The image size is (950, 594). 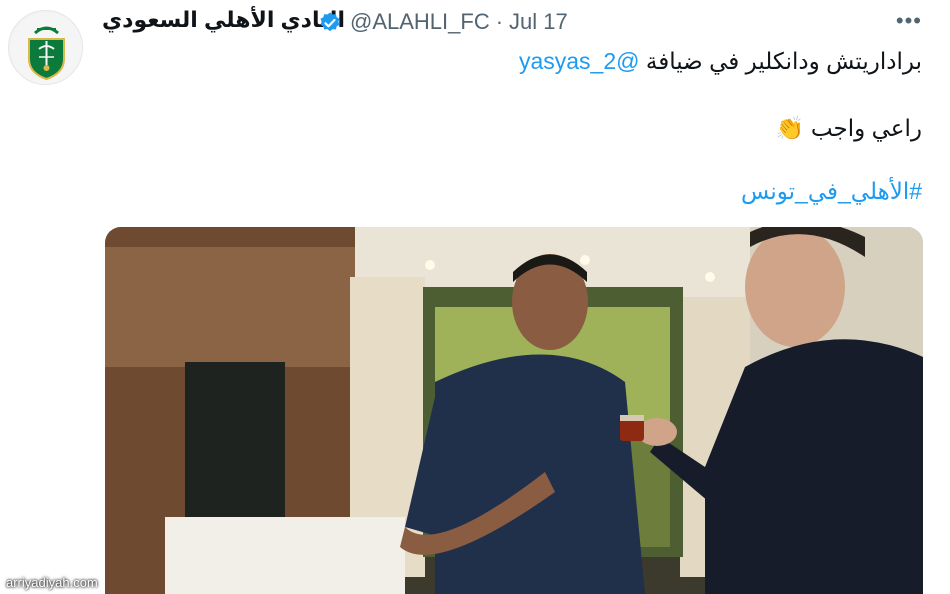 What do you see at coordinates (420, 21) in the screenshot?
I see `author-handle: @ALAHLI_FC` at bounding box center [420, 21].